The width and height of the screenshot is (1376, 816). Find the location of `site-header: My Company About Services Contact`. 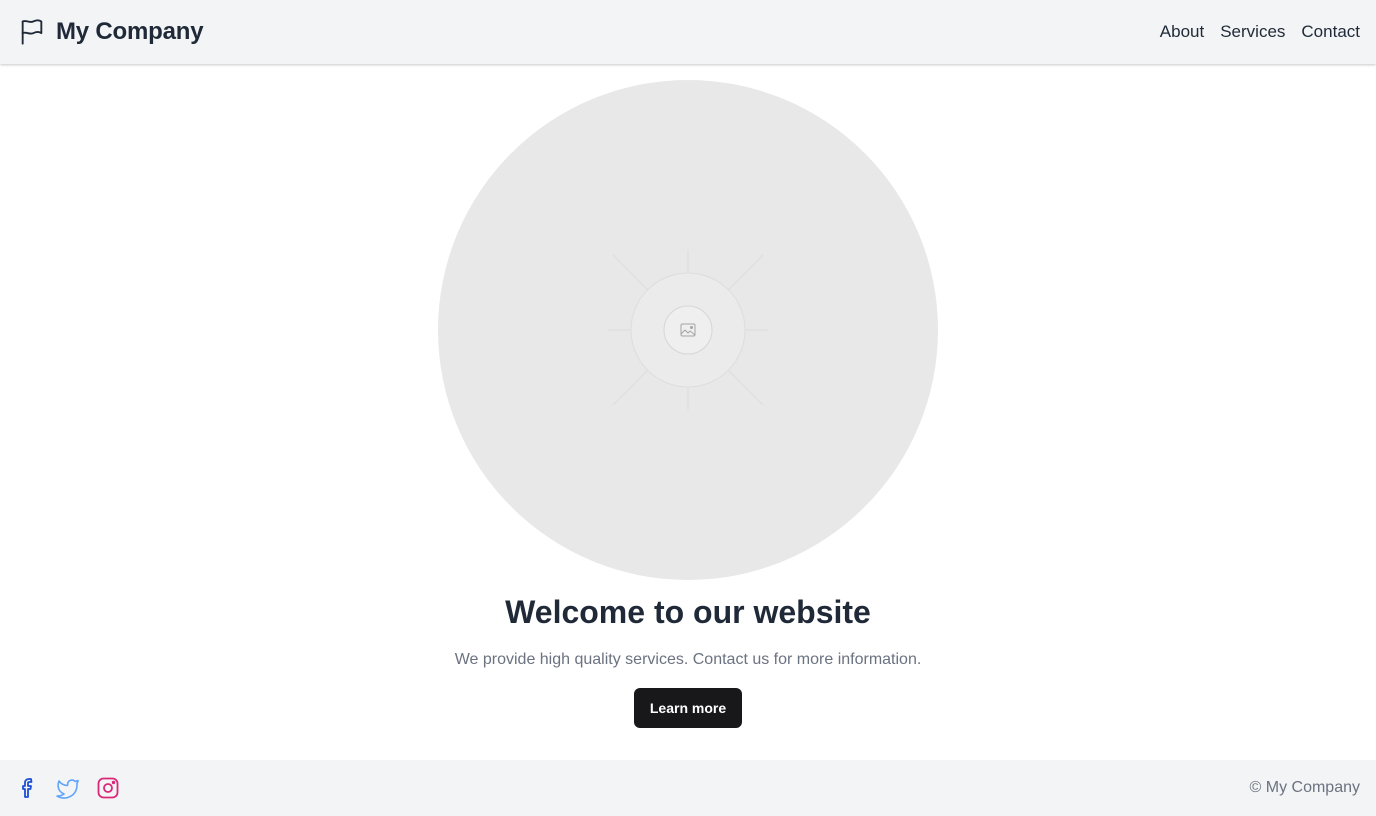

site-header: My Company About Services Contact is located at coordinates (688, 32).